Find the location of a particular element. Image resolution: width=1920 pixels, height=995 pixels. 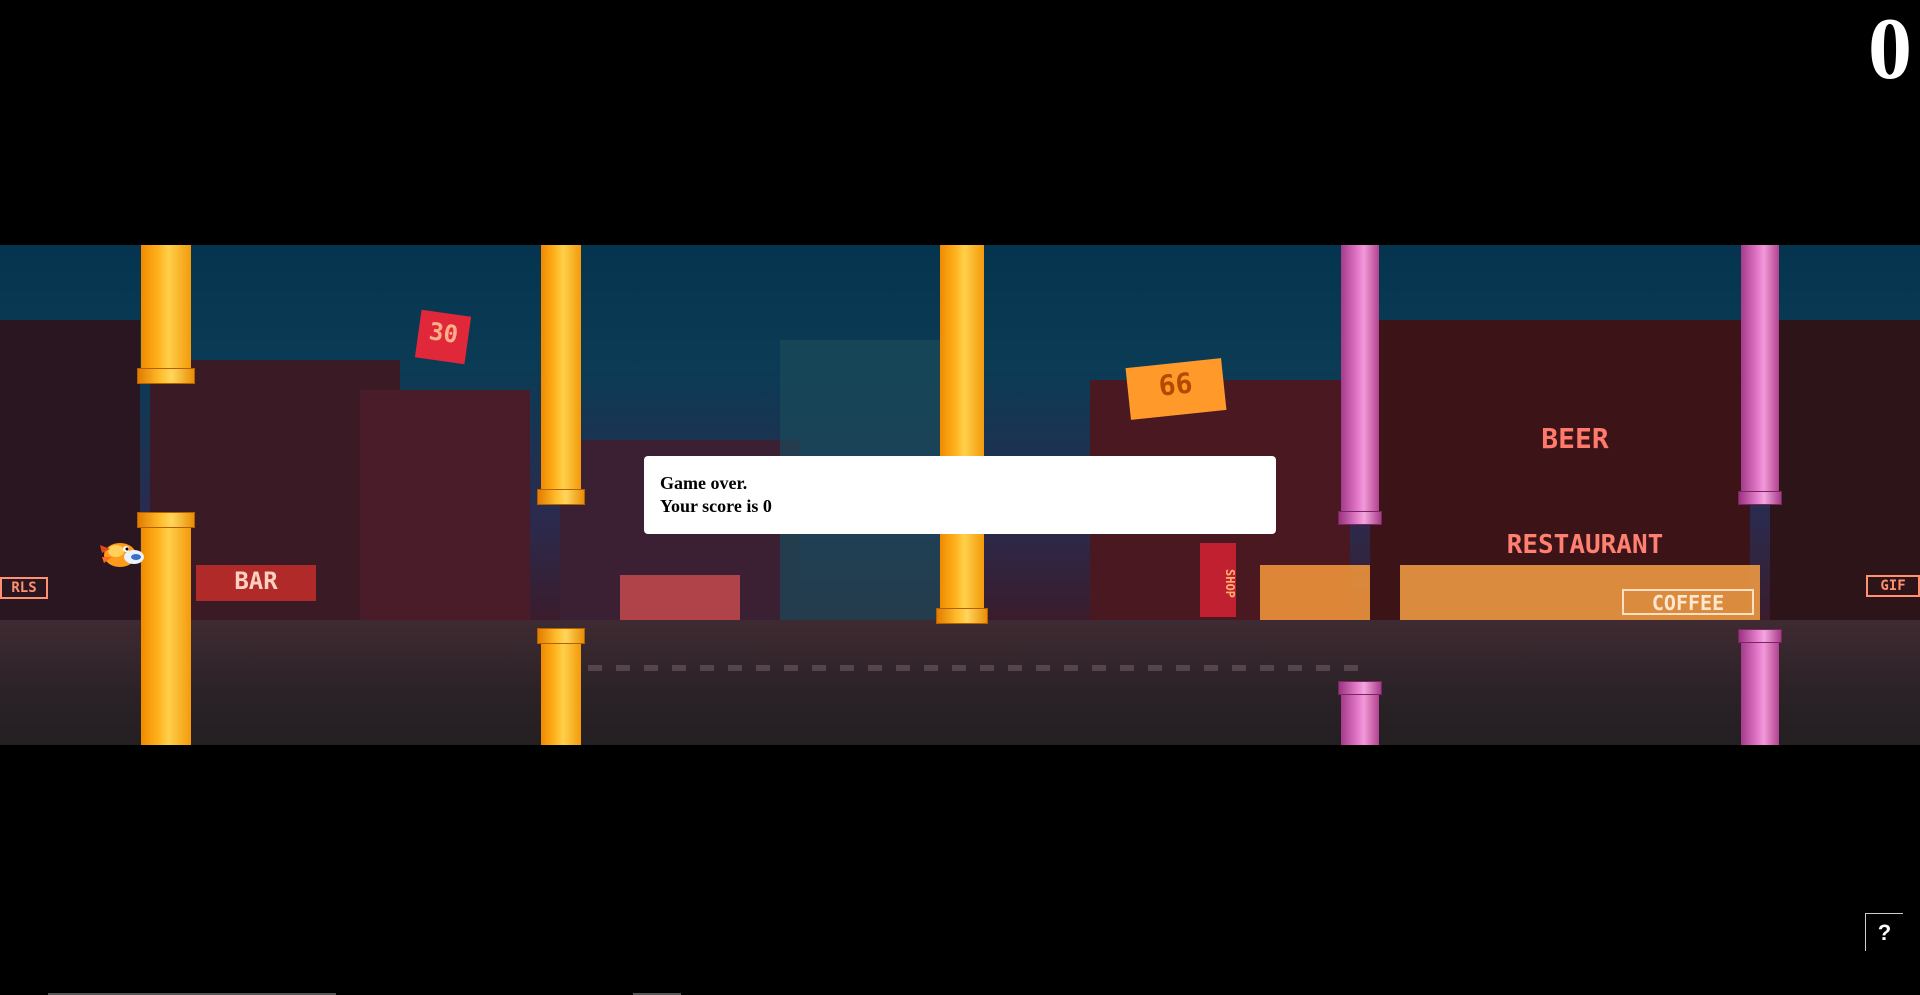

sign-30: 30 is located at coordinates (443, 337).